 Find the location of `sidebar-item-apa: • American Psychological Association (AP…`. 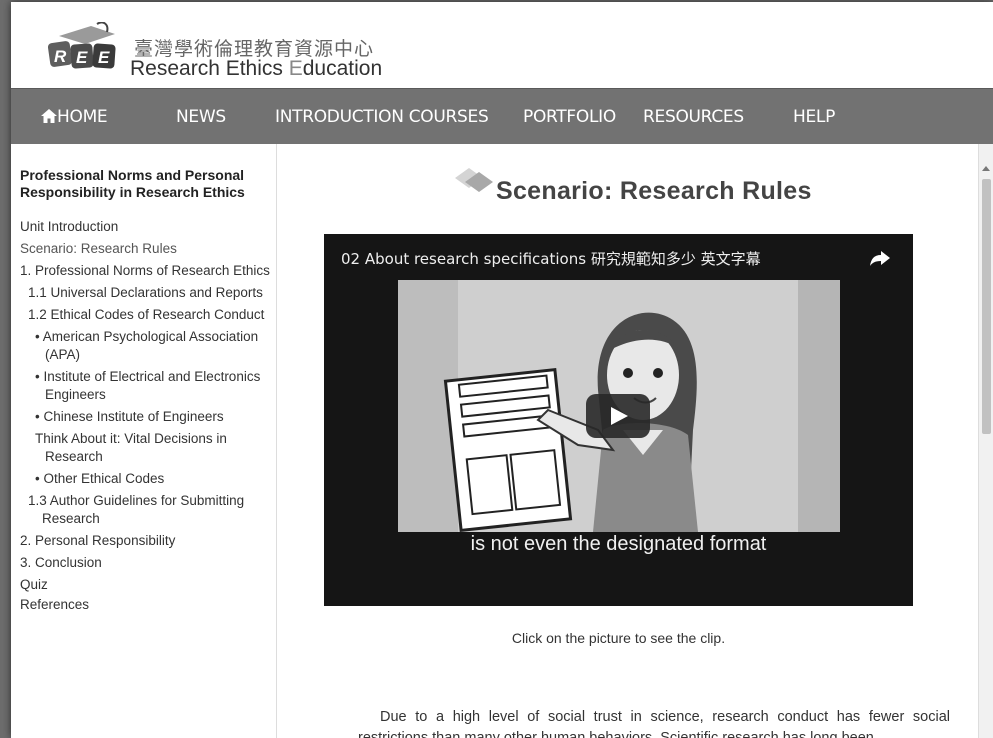

sidebar-item-apa: • American Psychological Association (AP… is located at coordinates (148, 346).